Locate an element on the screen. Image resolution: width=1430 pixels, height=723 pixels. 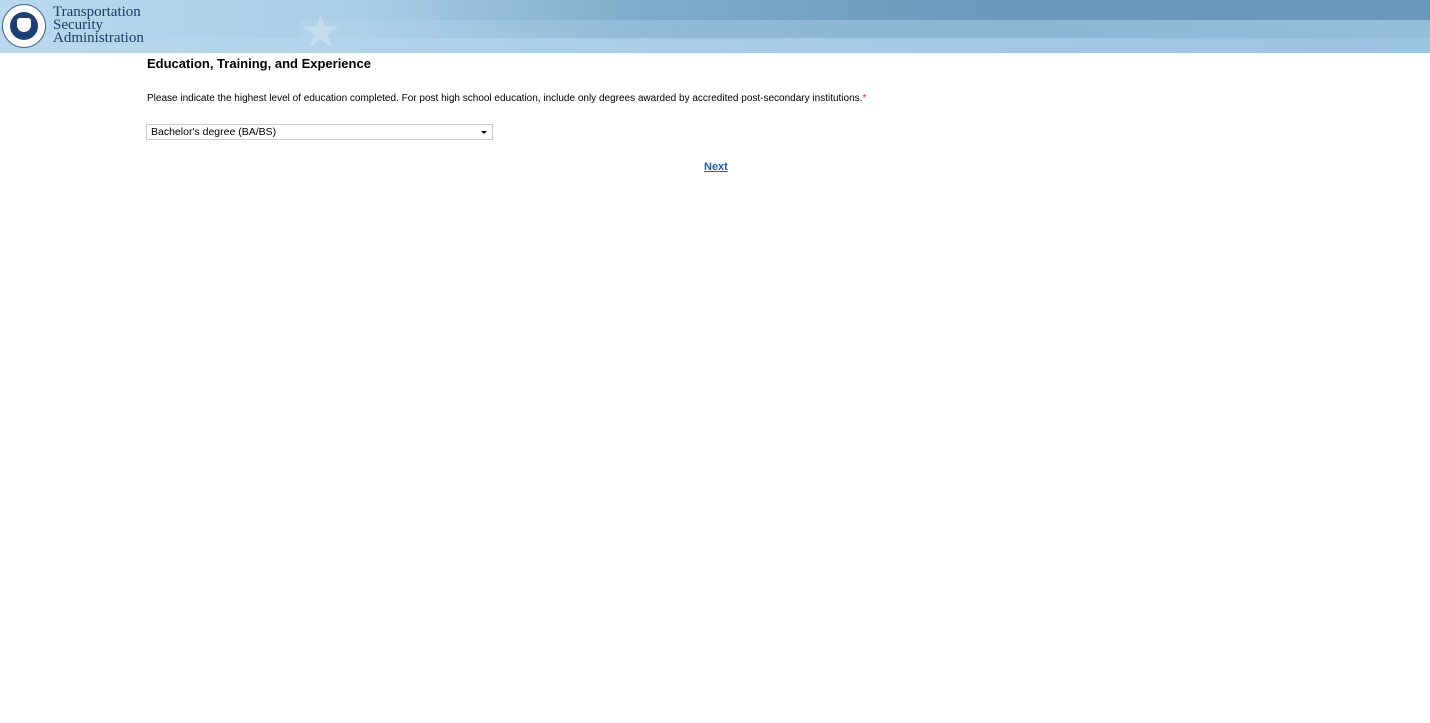
tsa-logo-text: Transportation Security Administration is located at coordinates (98, 25).